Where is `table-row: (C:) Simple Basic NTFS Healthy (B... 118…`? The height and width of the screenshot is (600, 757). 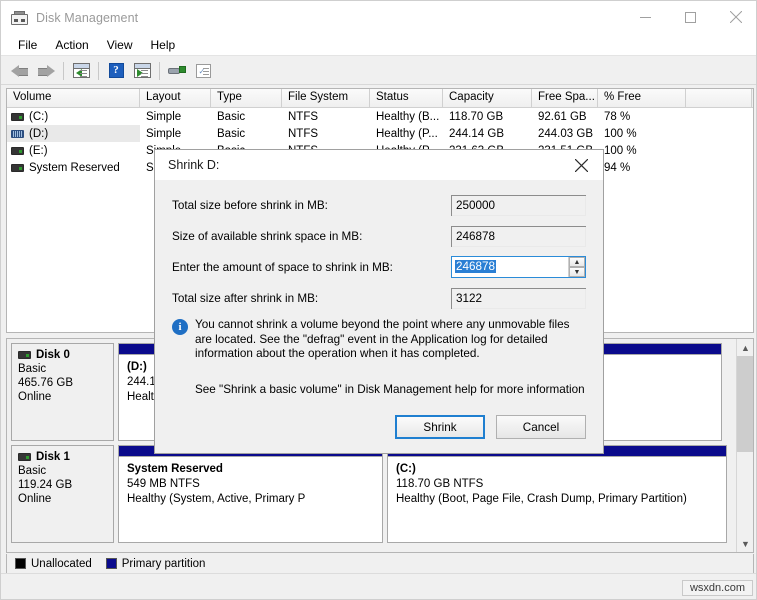
table-row: (C:) Simple Basic NTFS Healthy (B... 118… is located at coordinates (380, 116).